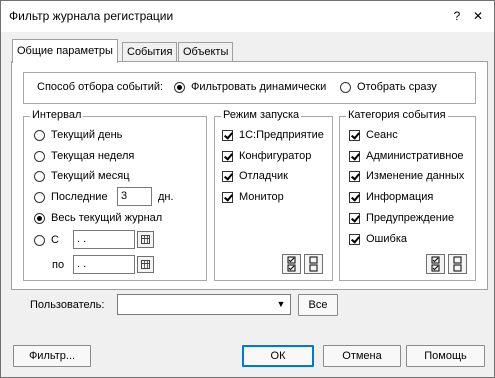 This screenshot has width=495, height=378. Describe the element at coordinates (261, 197) in the screenshot. I see `checkbox-label: Монитор` at that location.